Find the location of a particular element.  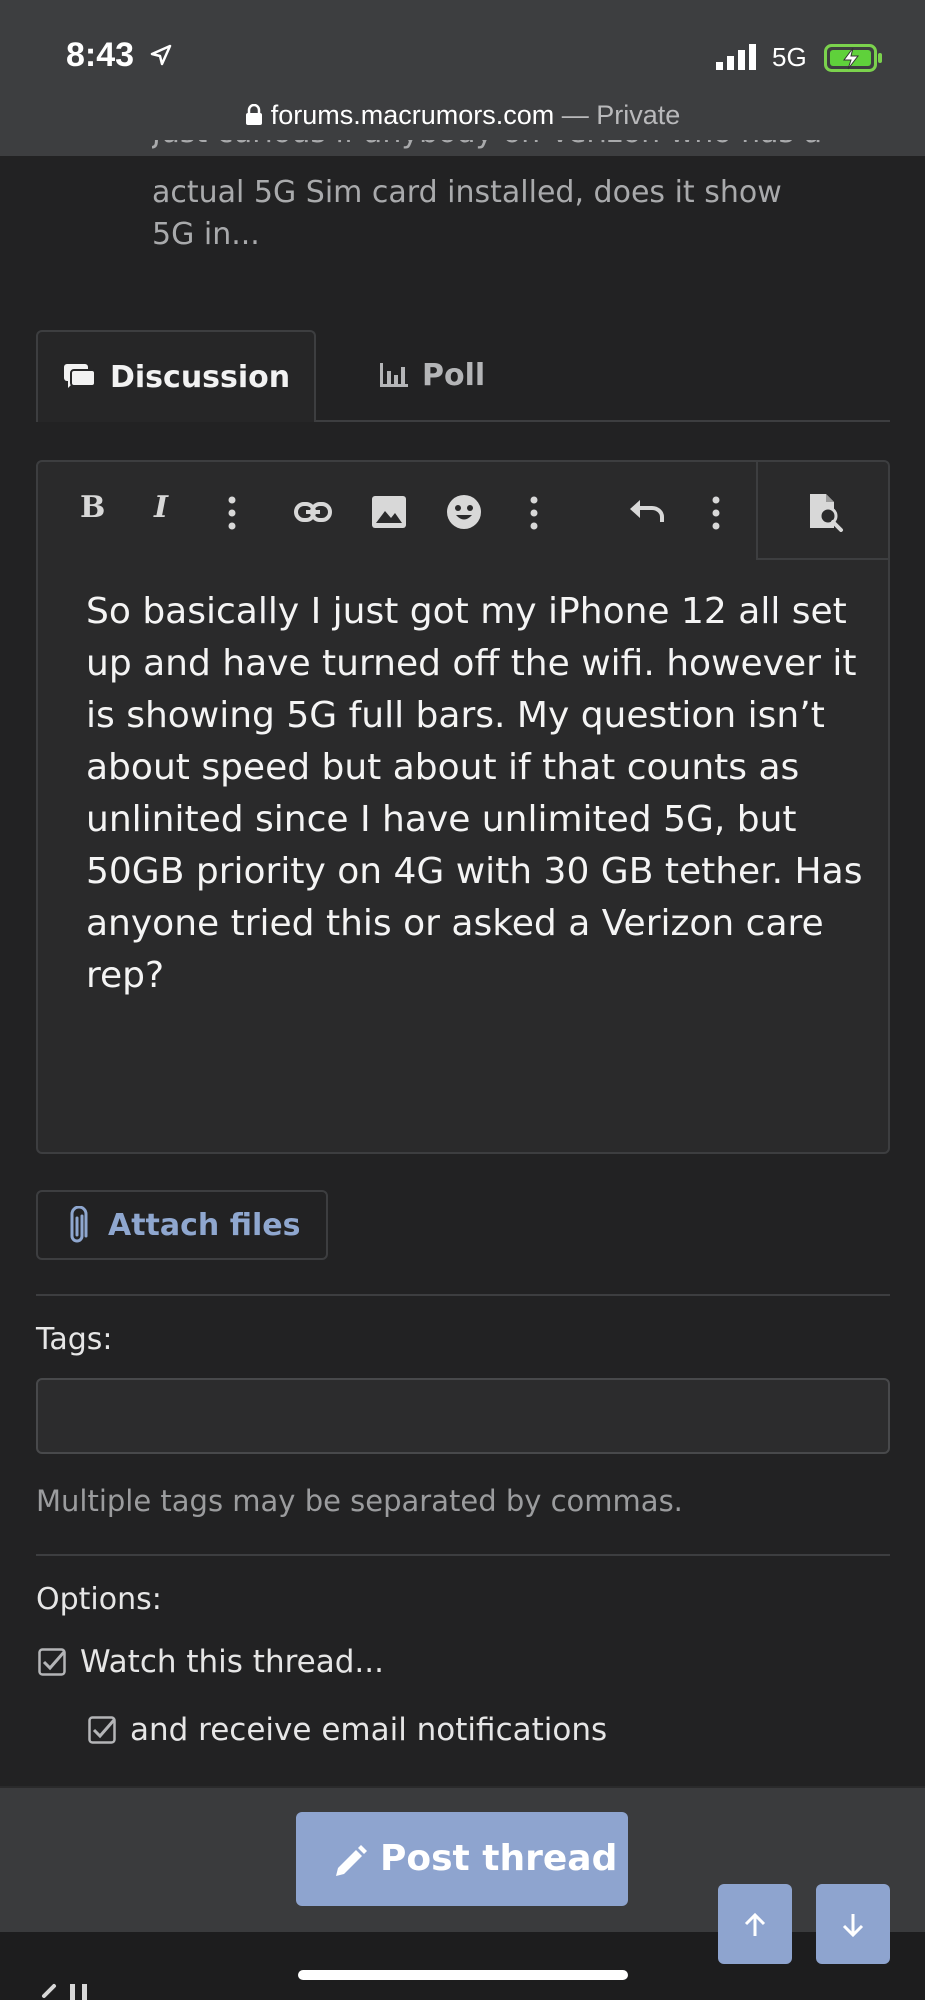

location-arrow-icon is located at coordinates (161, 57).